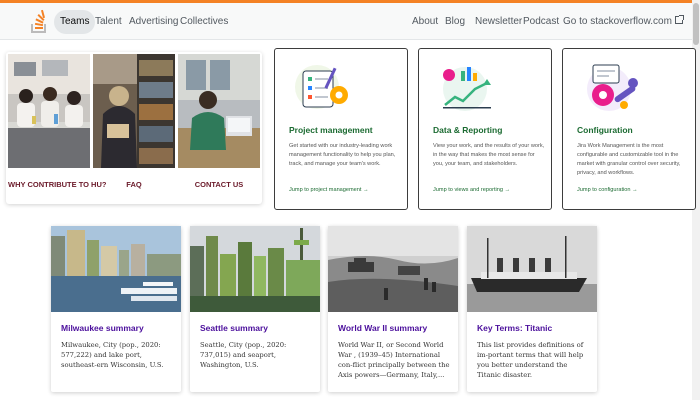 Image resolution: width=700 pixels, height=400 pixels. Describe the element at coordinates (467, 89) in the screenshot. I see `chart-growth-icon` at that location.